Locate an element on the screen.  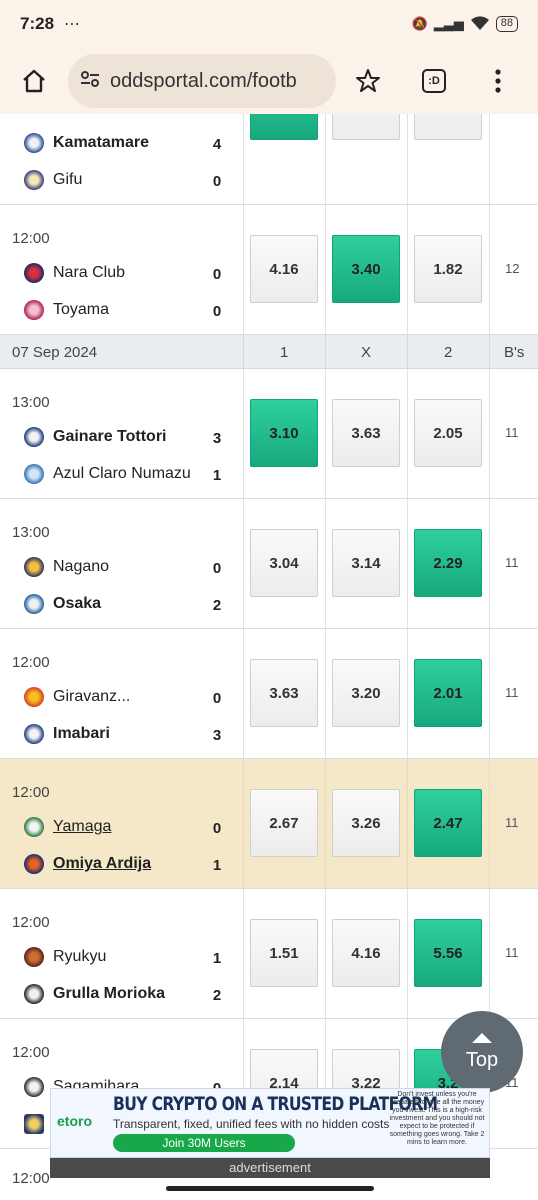
ad-cta-button: Join 30M Users is located at coordinates (204, 1143).